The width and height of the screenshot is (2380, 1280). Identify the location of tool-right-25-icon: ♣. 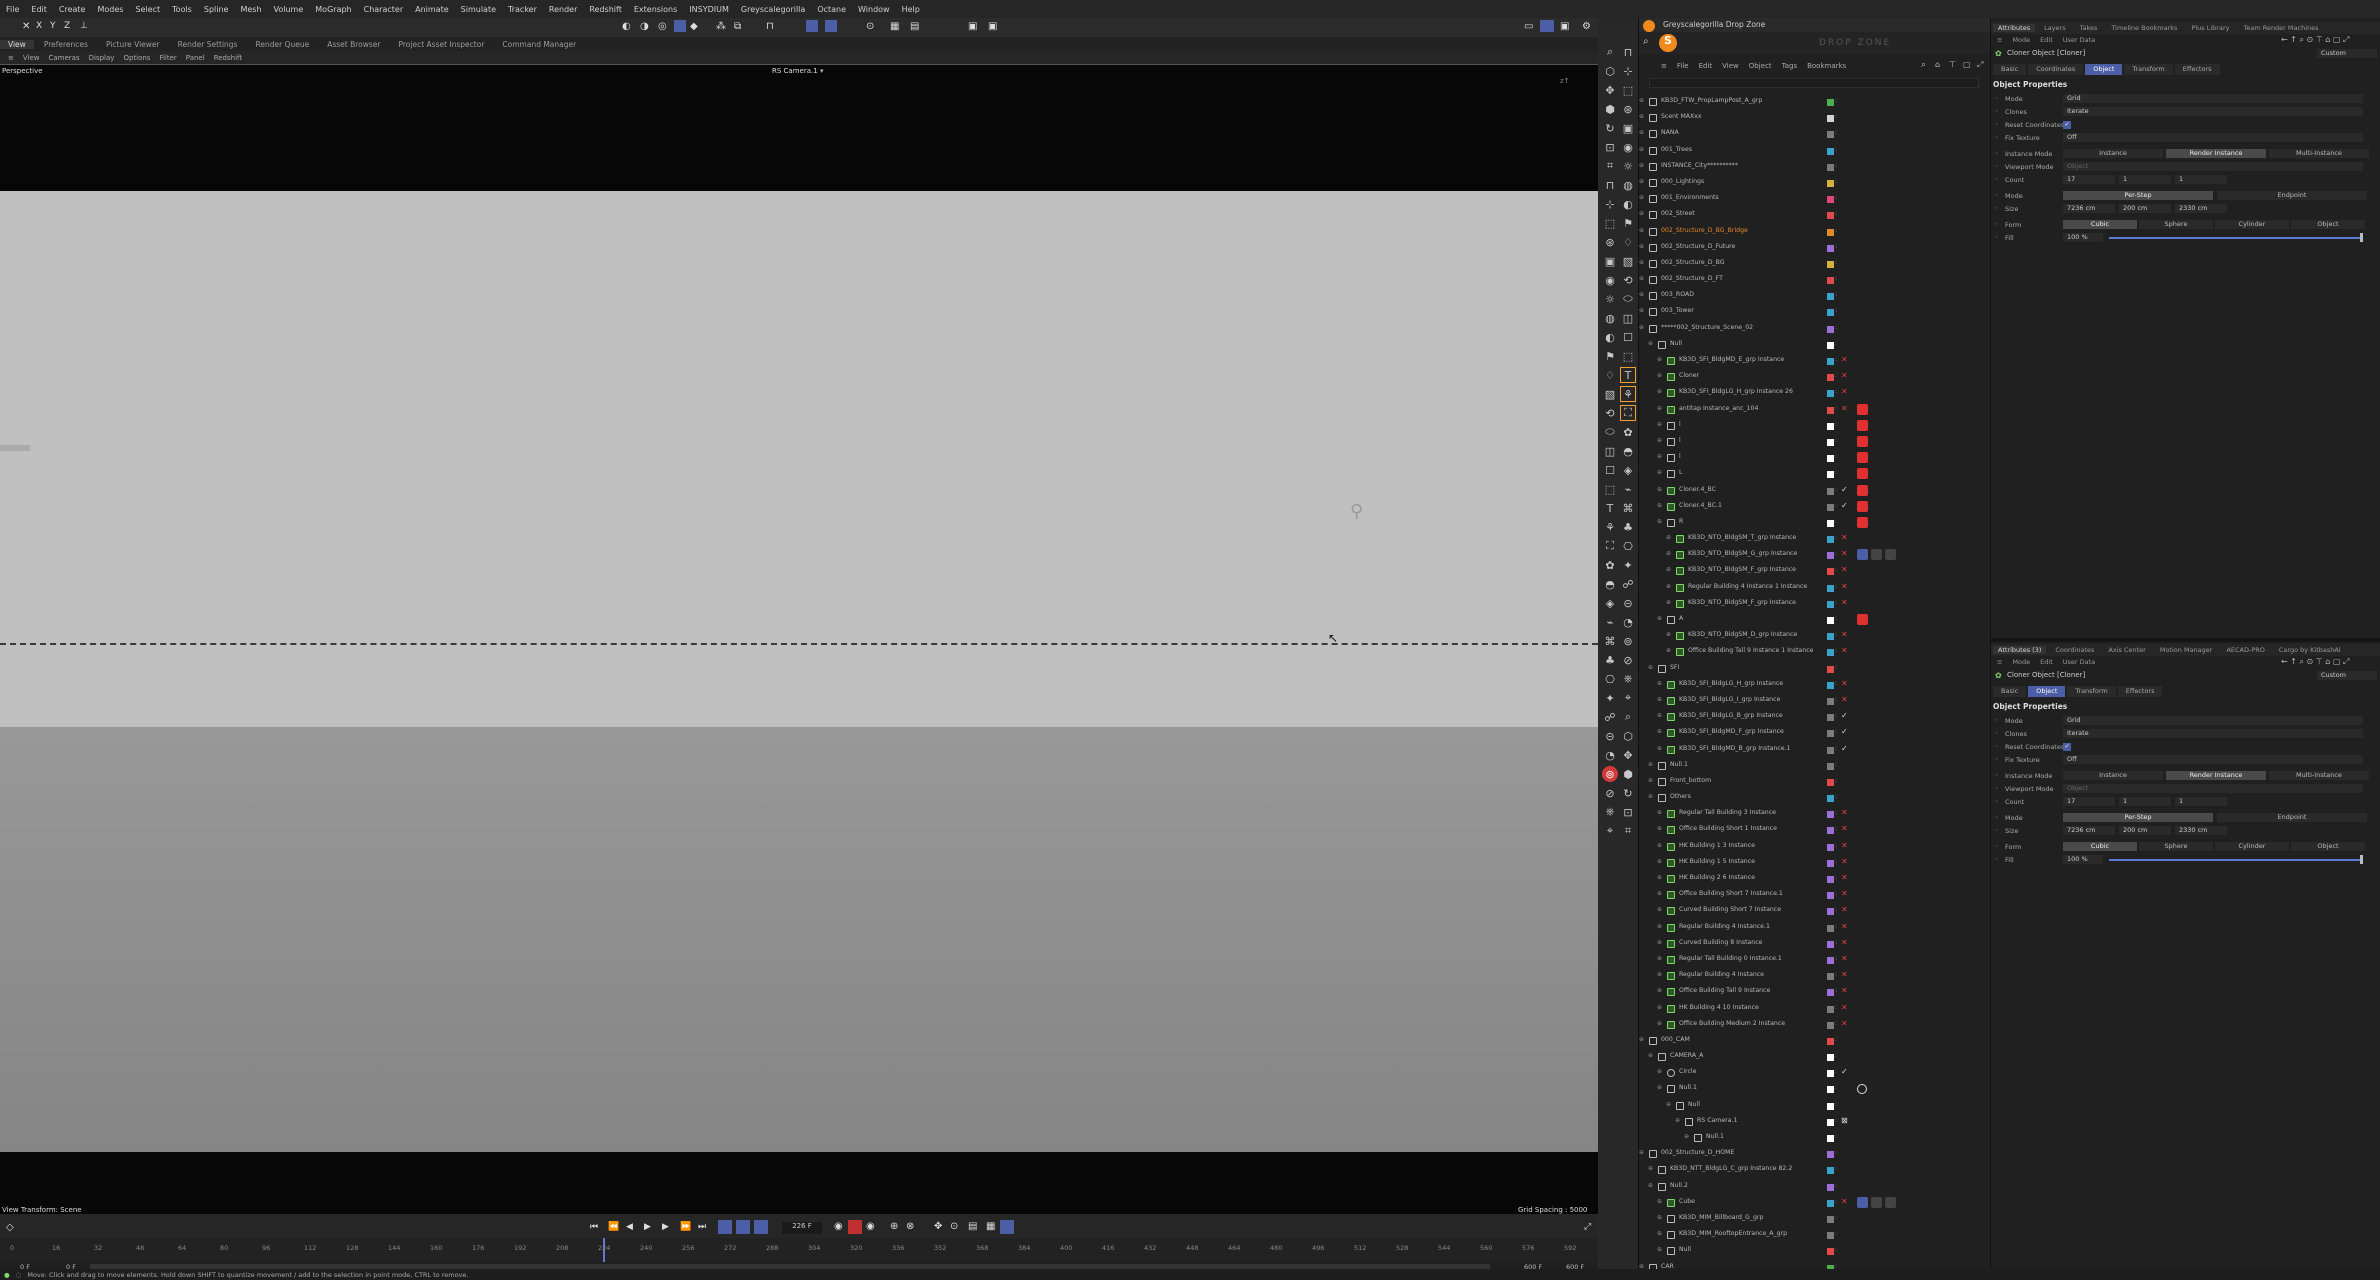
(1628, 527).